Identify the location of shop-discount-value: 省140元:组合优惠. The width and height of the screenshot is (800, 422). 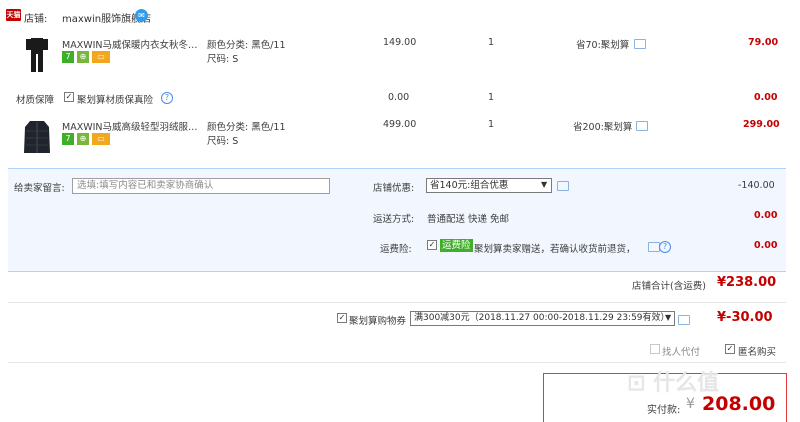
(469, 185).